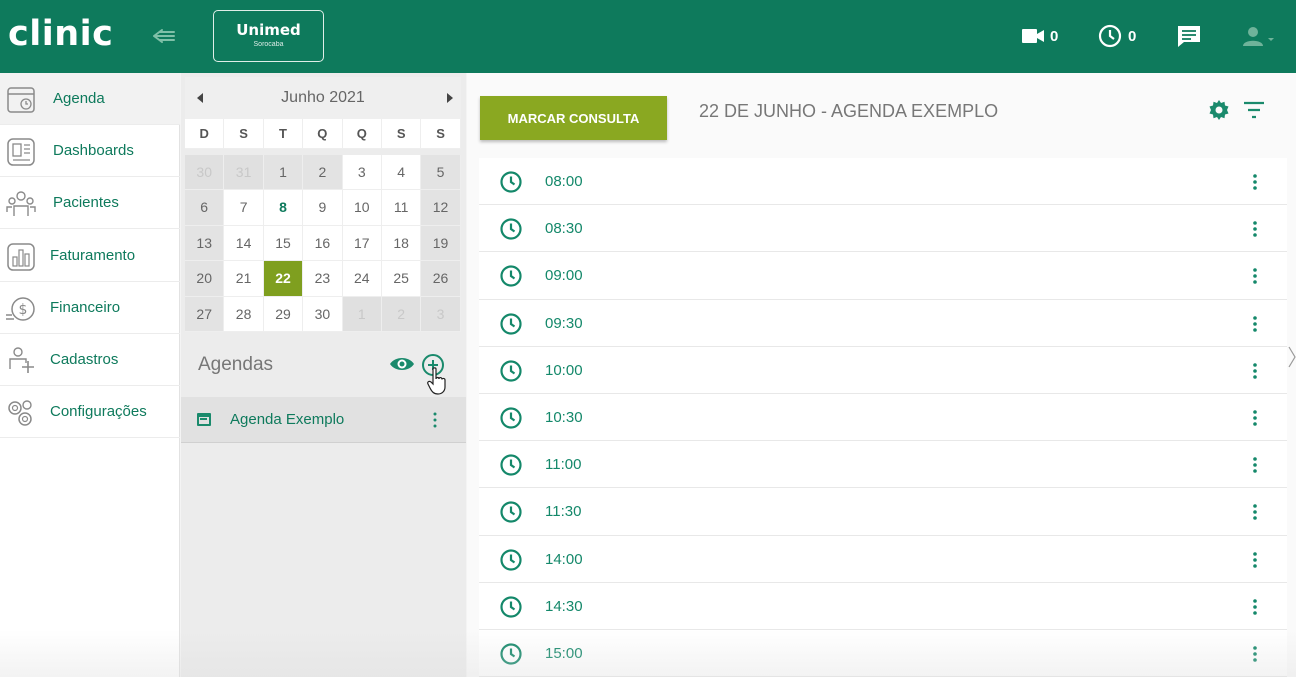 Image resolution: width=1296 pixels, height=677 pixels. I want to click on sidebar-item-cadastros: Cadastros, so click(90, 360).